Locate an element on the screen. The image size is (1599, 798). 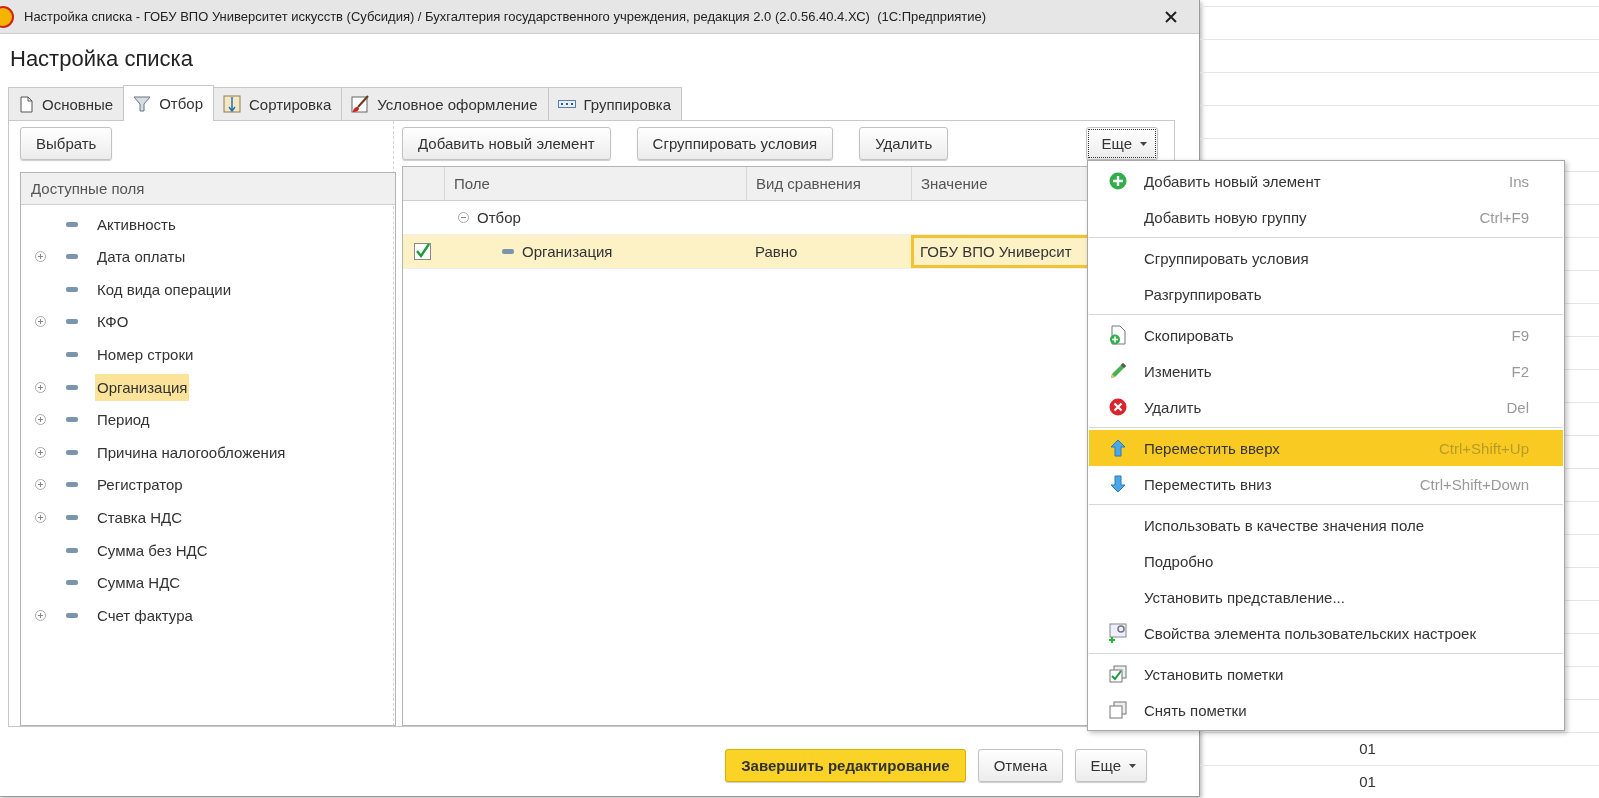
menu-item: Использовать в качестве значения поле is located at coordinates (1326, 525).